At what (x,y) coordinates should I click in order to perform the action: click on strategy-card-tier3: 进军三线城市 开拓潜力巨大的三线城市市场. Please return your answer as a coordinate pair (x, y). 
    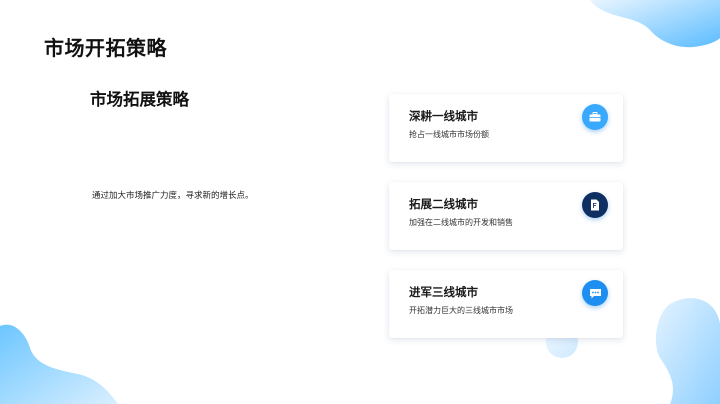
    Looking at the image, I should click on (506, 304).